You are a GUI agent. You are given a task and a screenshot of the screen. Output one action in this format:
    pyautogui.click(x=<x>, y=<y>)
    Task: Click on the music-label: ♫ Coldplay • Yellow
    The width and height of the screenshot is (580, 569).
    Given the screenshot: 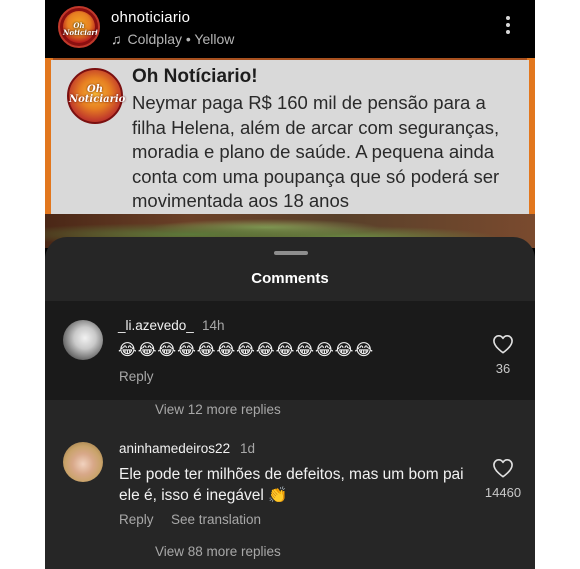 What is the action you would take?
    pyautogui.click(x=172, y=39)
    